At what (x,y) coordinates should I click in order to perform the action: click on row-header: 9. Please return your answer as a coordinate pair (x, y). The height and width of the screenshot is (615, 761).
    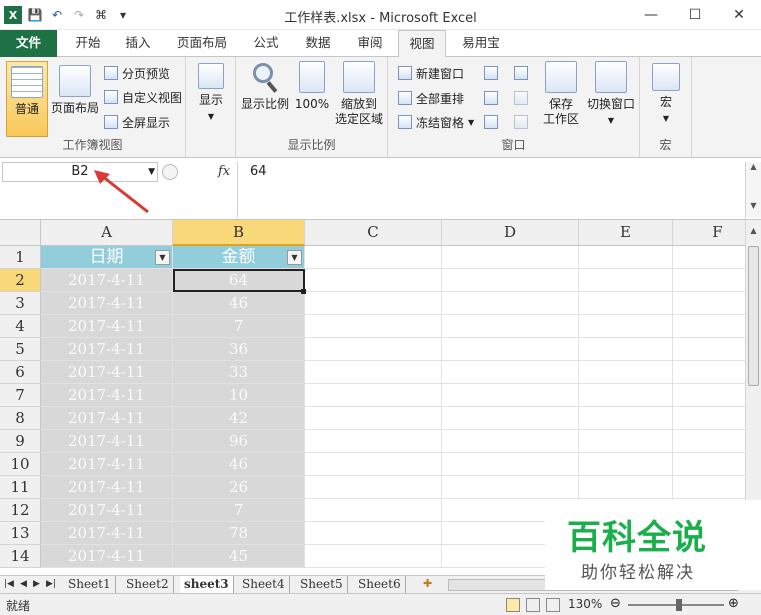
    Looking at the image, I should click on (20, 441).